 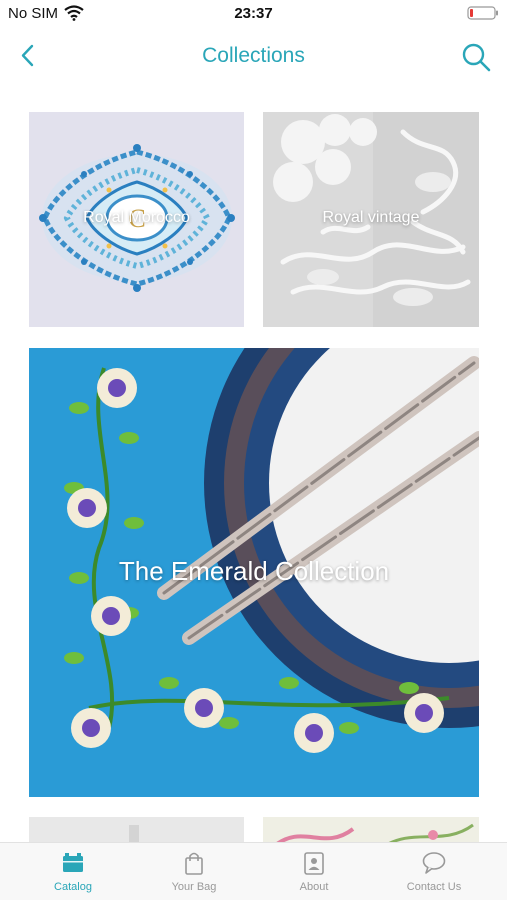 I want to click on tab-label: Contact Us, so click(x=434, y=887).